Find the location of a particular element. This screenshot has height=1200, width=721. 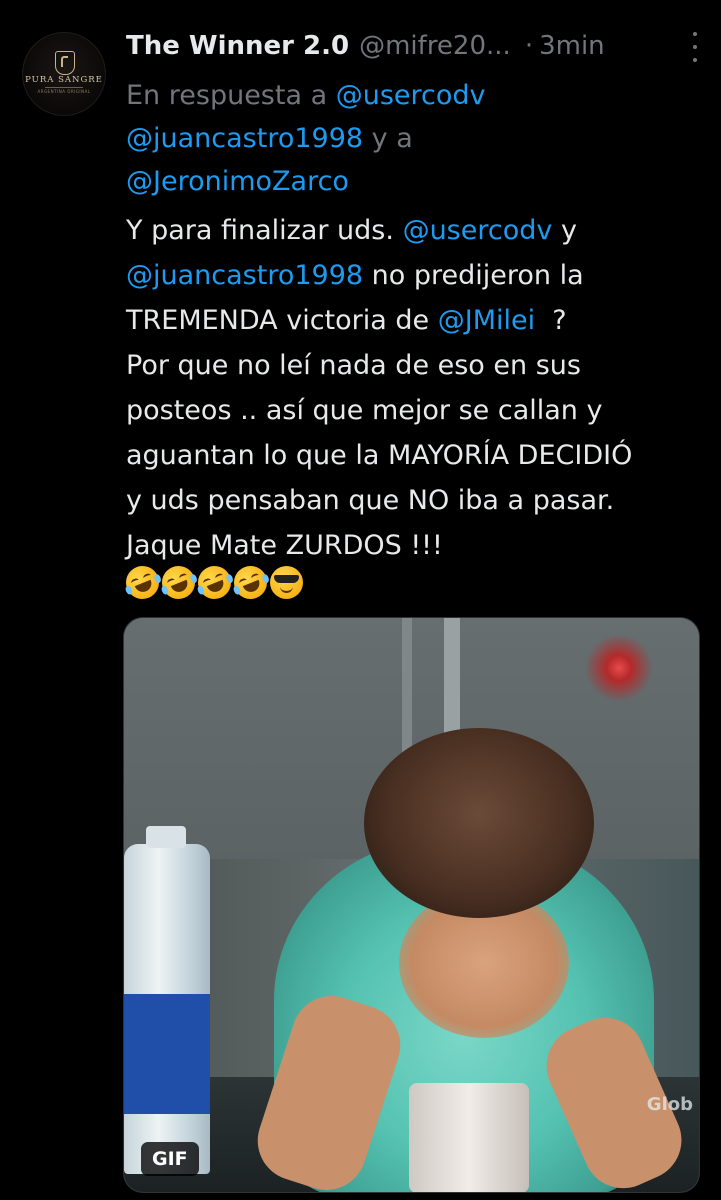

tweet-text-segment: no predijeron la is located at coordinates (477, 275).